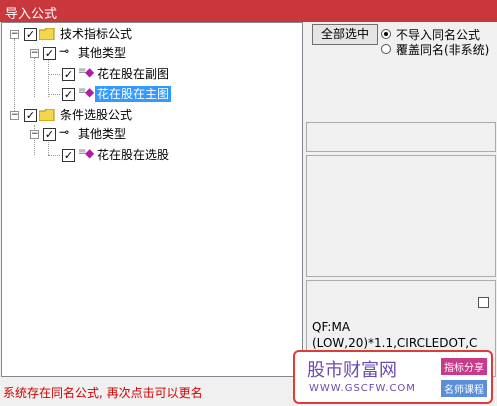  Describe the element at coordinates (31, 14) in the screenshot. I see `window-title: 导入公式` at that location.